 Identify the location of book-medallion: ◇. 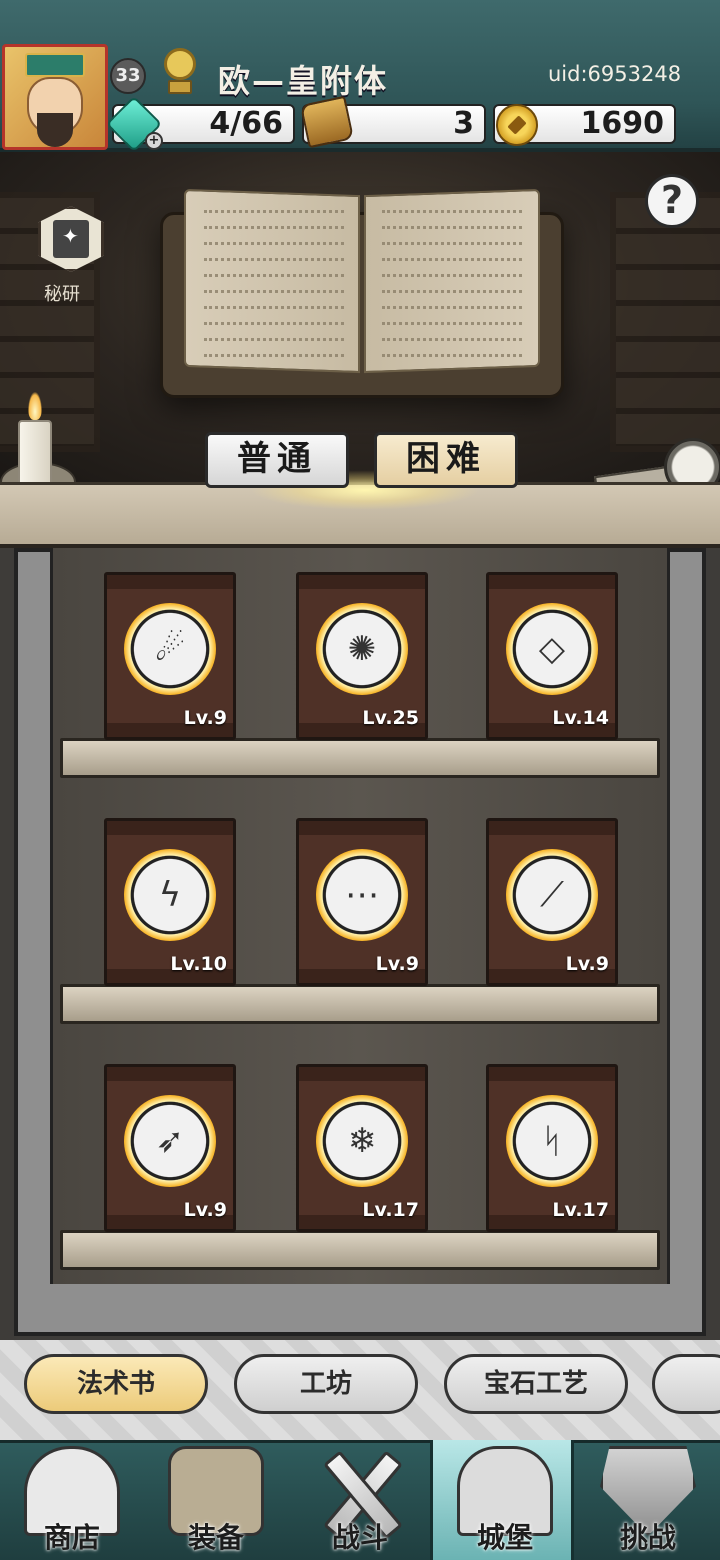
(552, 649).